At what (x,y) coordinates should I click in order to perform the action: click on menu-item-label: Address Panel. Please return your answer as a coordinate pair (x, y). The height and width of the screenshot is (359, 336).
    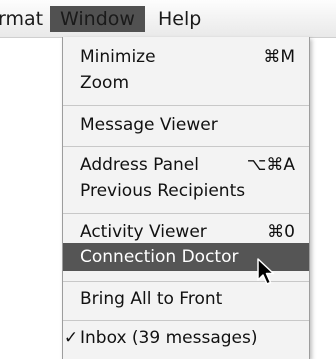
    Looking at the image, I should click on (139, 165).